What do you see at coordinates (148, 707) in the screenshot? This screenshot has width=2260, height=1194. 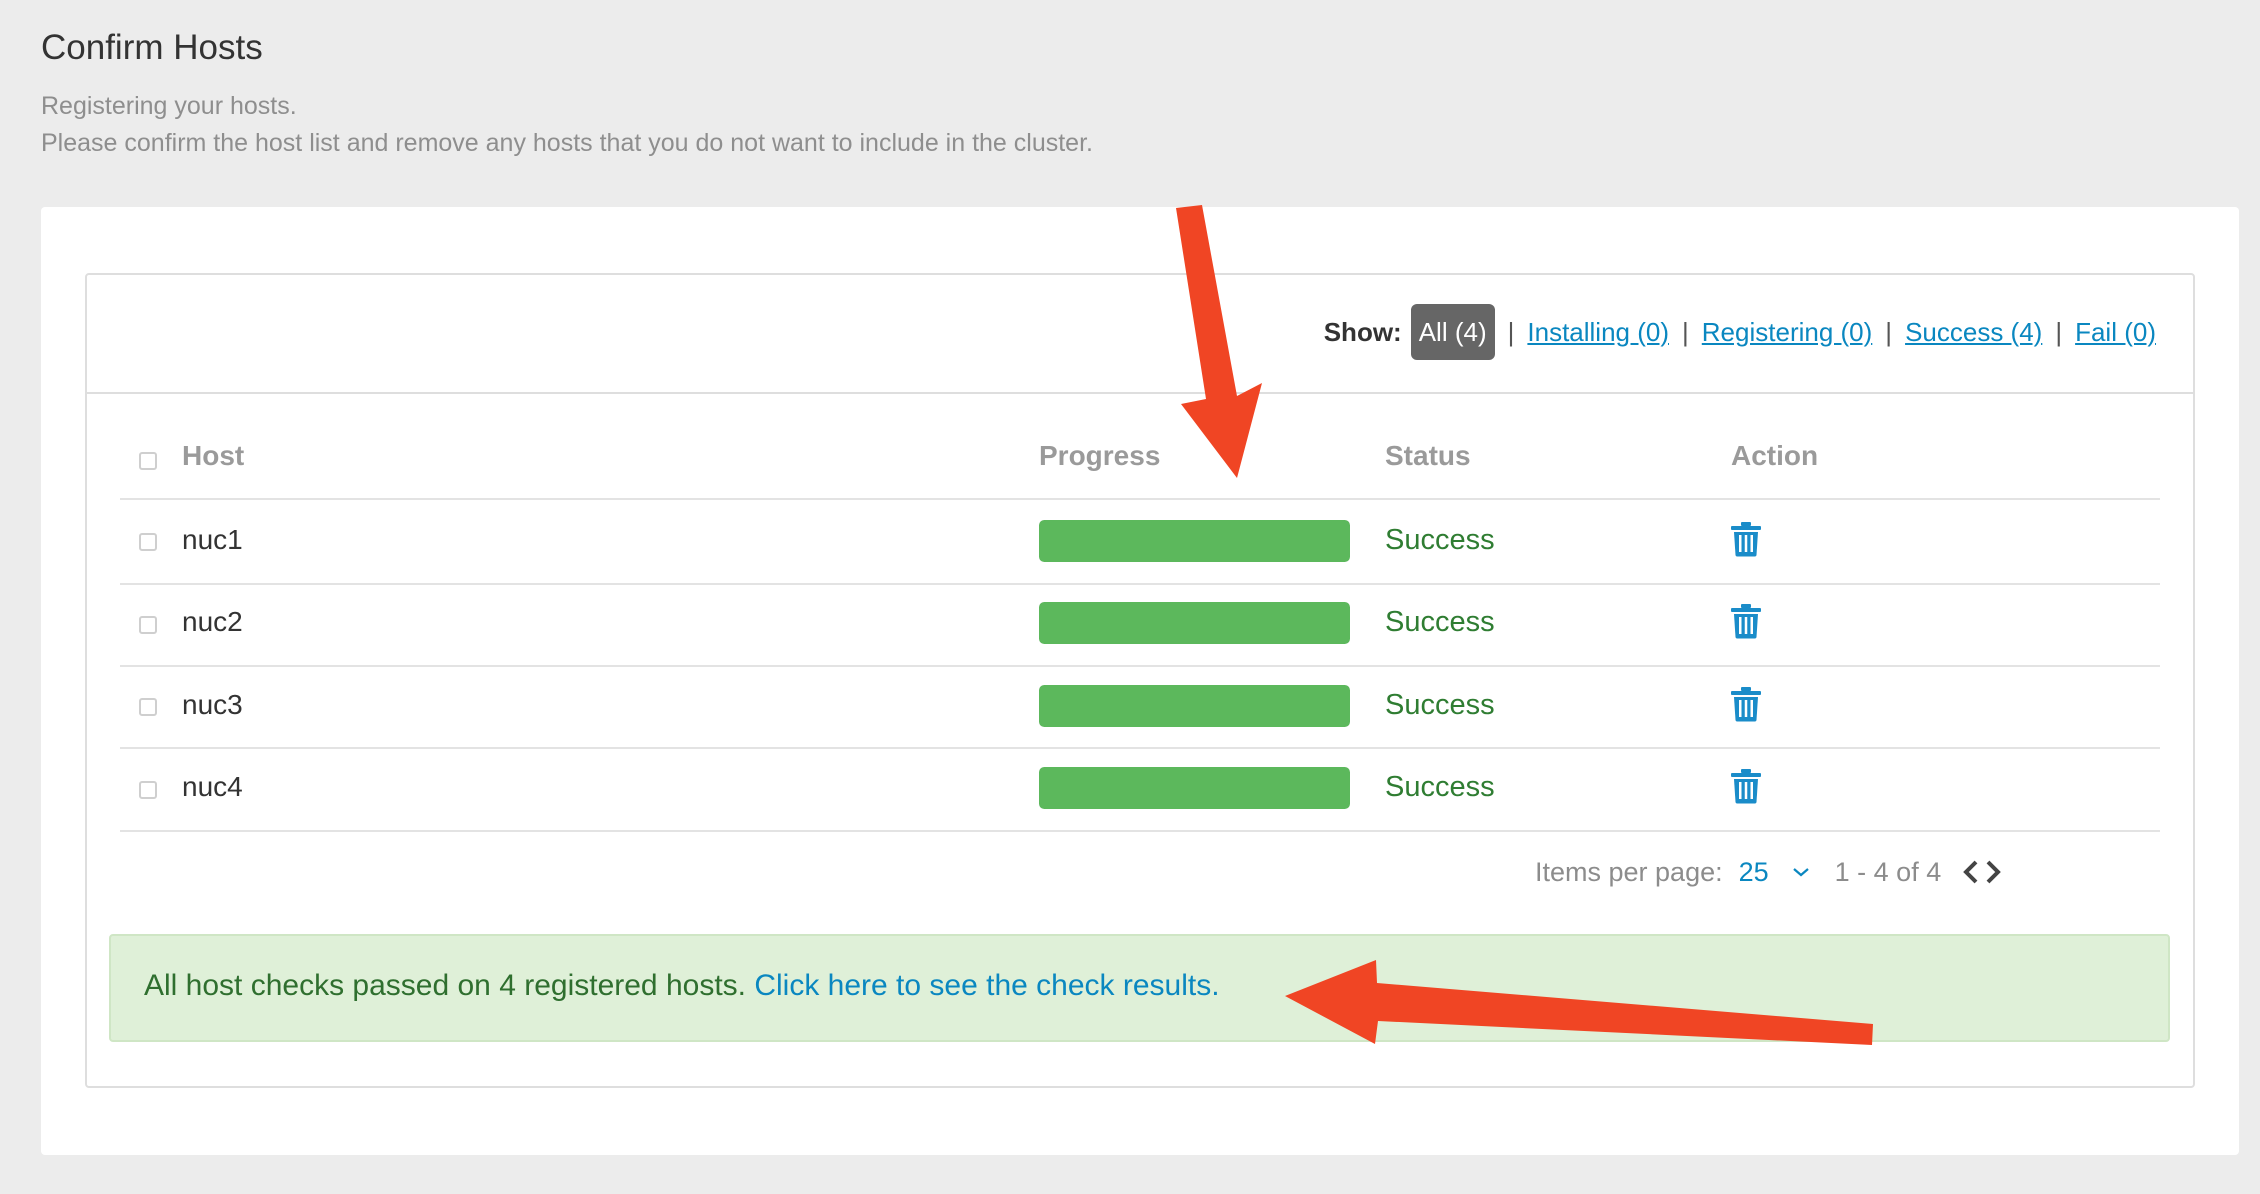 I see `row-checkbox-nuc3` at bounding box center [148, 707].